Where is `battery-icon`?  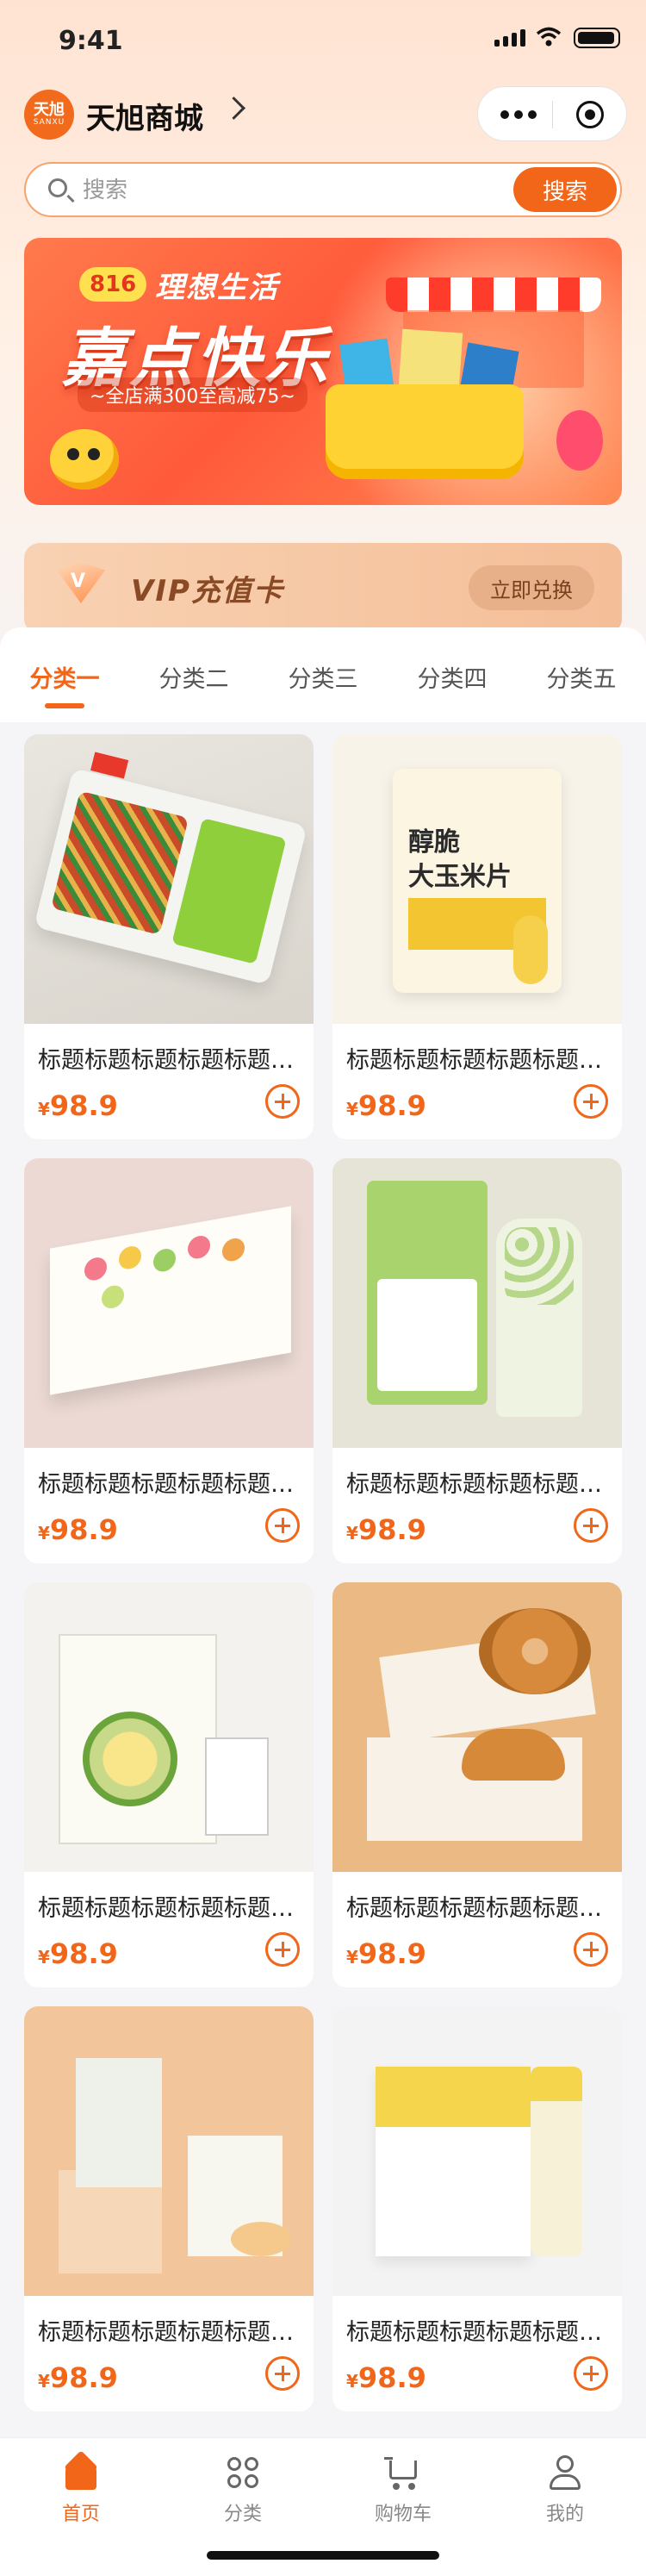 battery-icon is located at coordinates (597, 38).